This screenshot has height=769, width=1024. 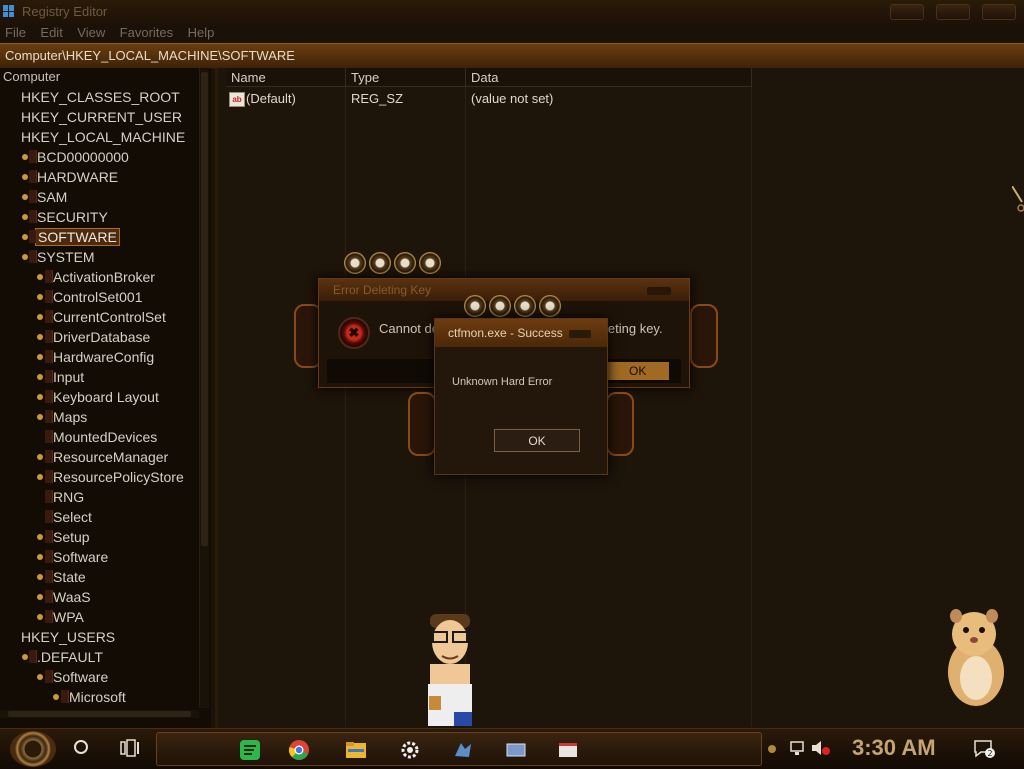 What do you see at coordinates (51, 33) in the screenshot?
I see `menu-edit: Edit` at bounding box center [51, 33].